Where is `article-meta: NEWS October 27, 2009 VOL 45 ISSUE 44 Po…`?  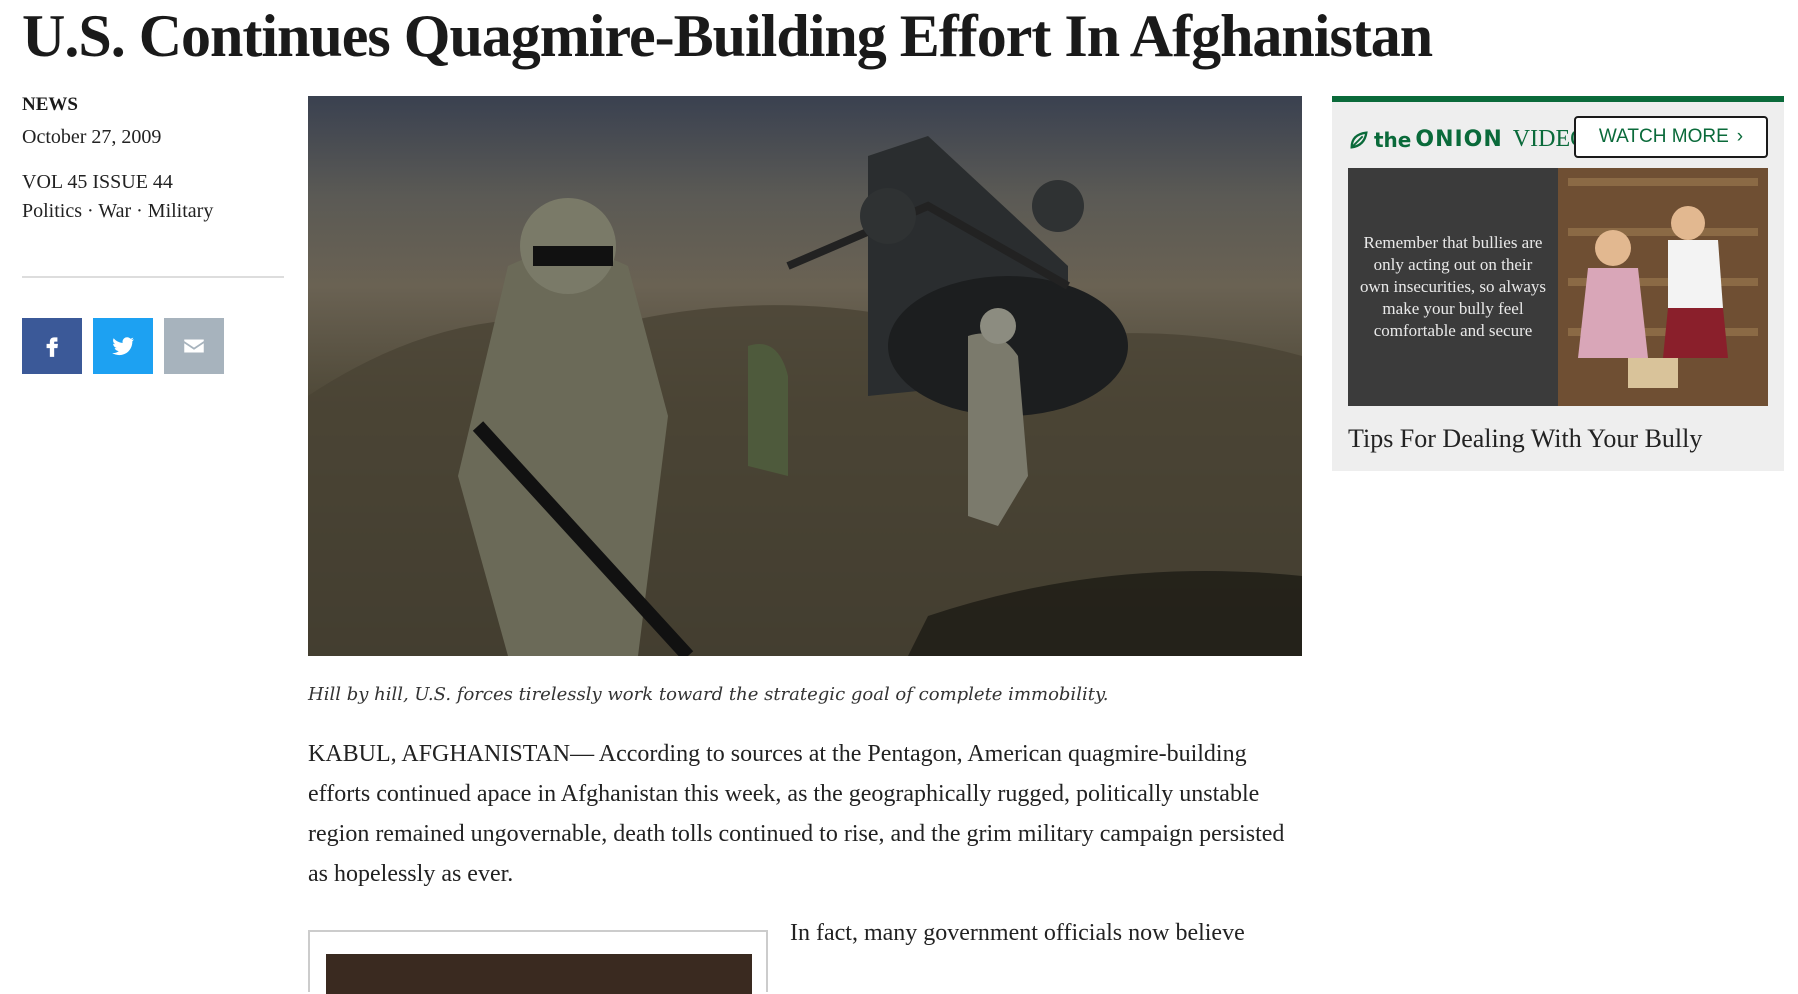
article-meta: NEWS October 27, 2009 VOL 45 ISSUE 44 Po… is located at coordinates (153, 161).